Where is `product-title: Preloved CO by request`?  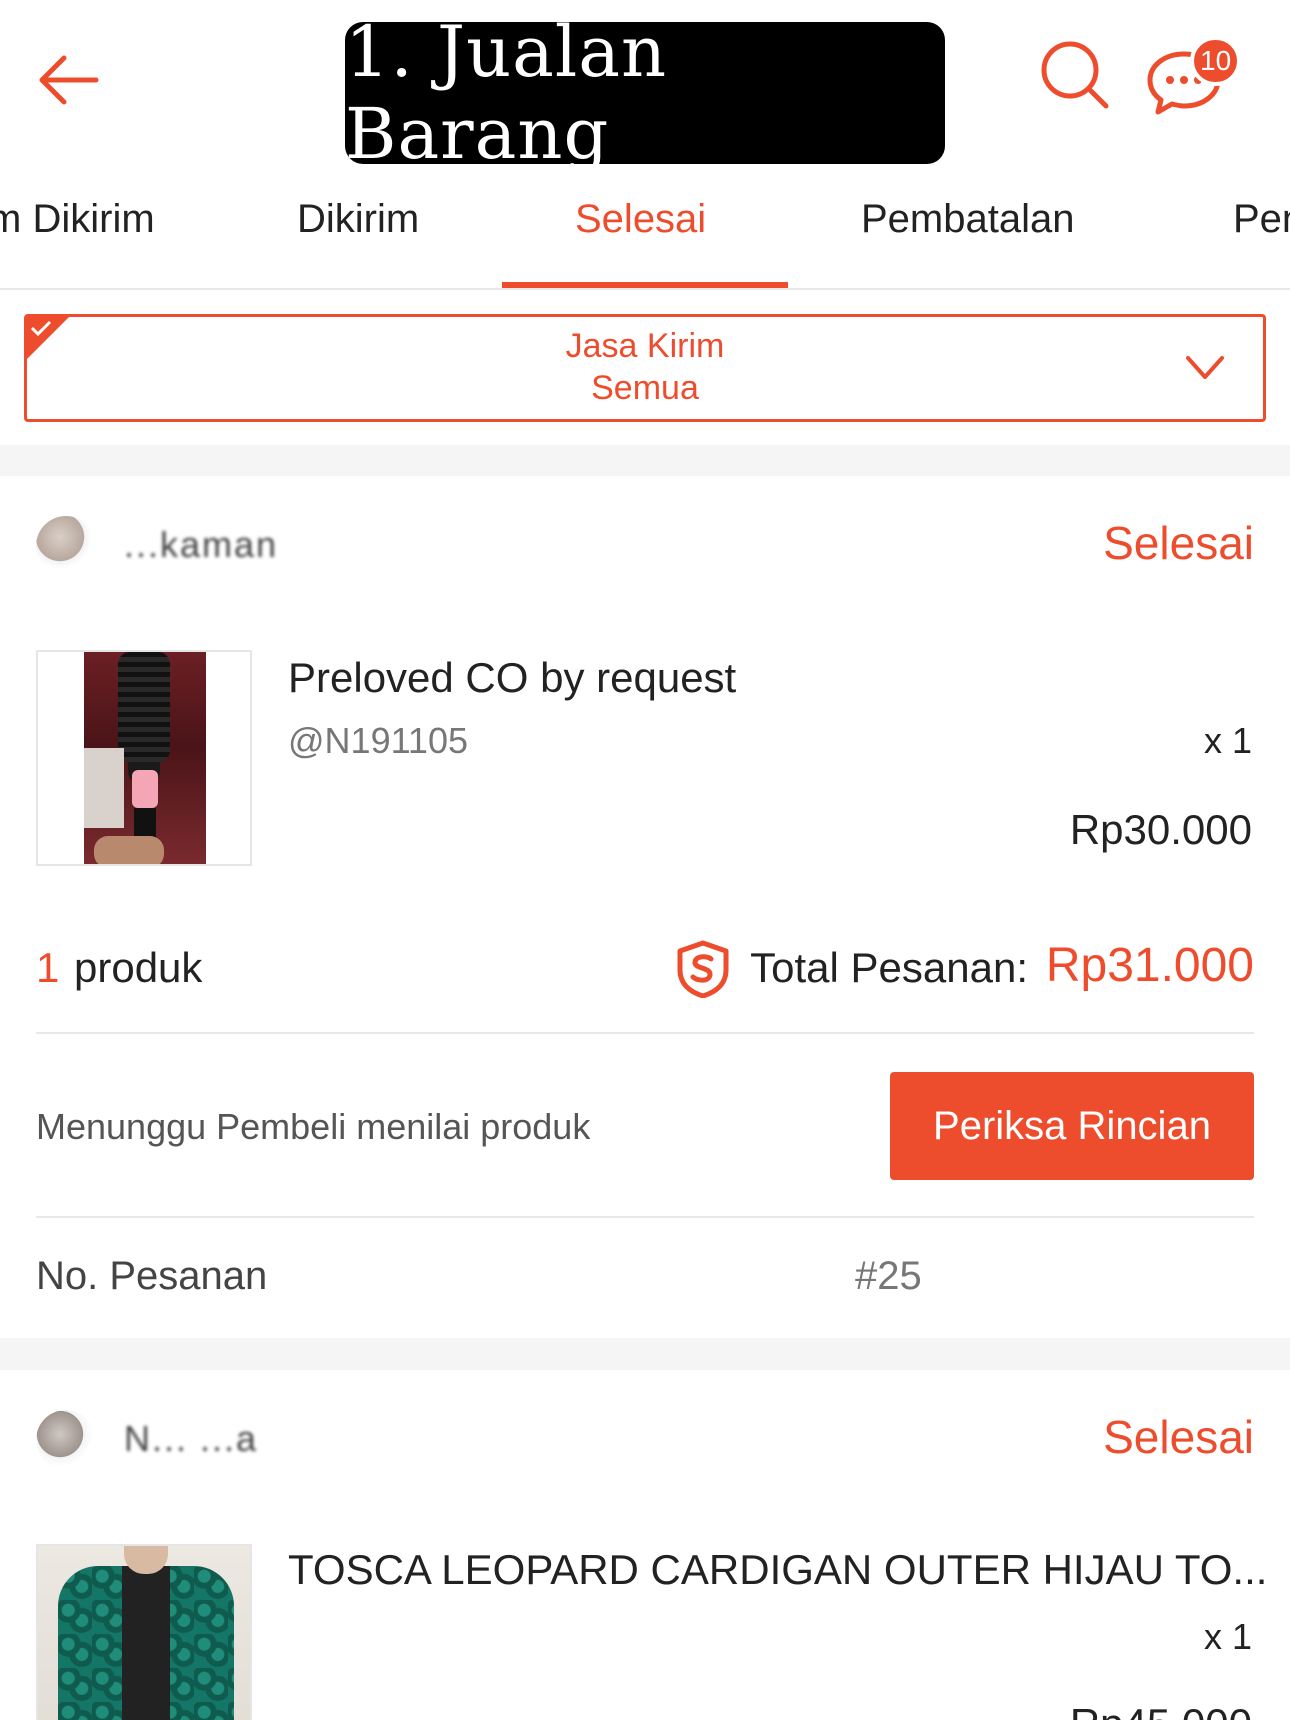
product-title: Preloved CO by request is located at coordinates (512, 677).